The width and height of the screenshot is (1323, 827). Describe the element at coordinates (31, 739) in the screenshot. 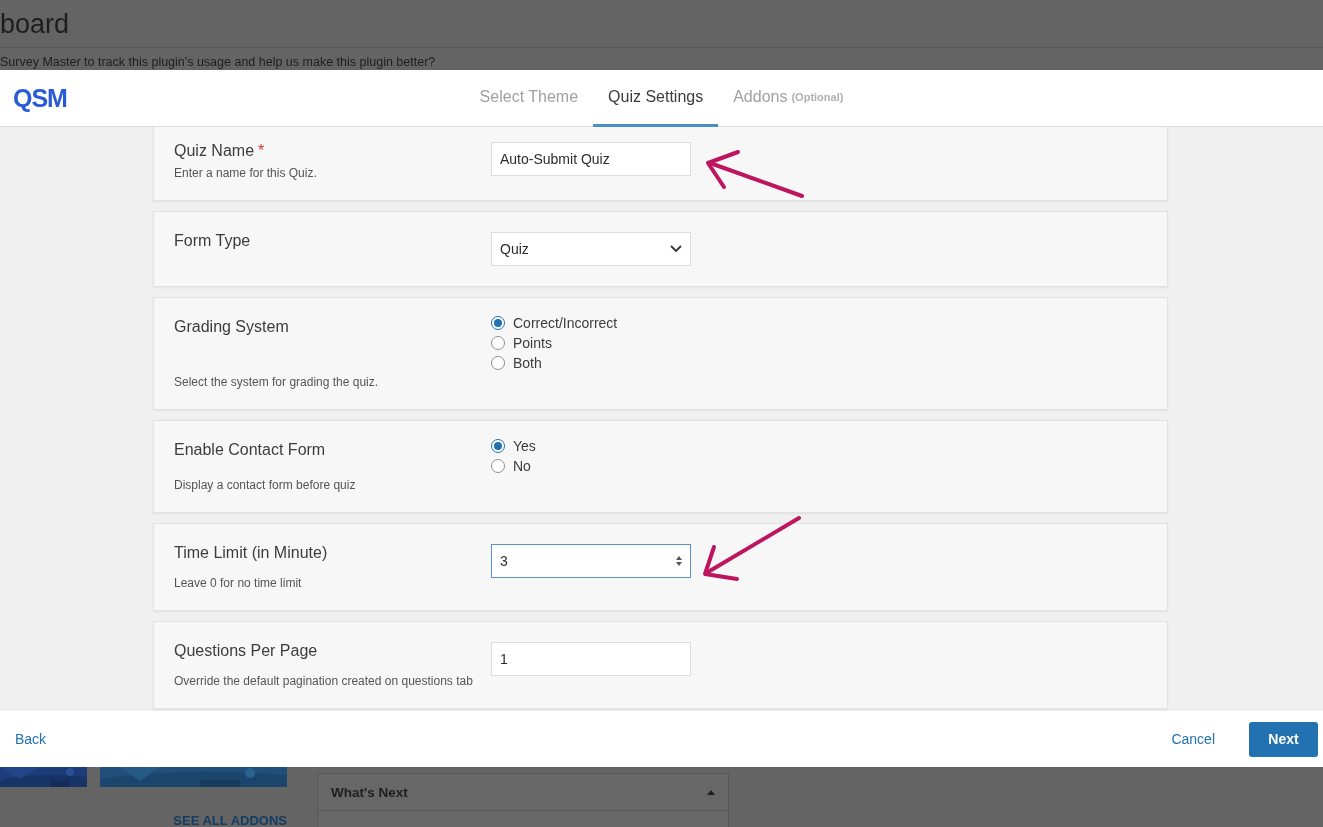

I see `back-link: Back` at that location.